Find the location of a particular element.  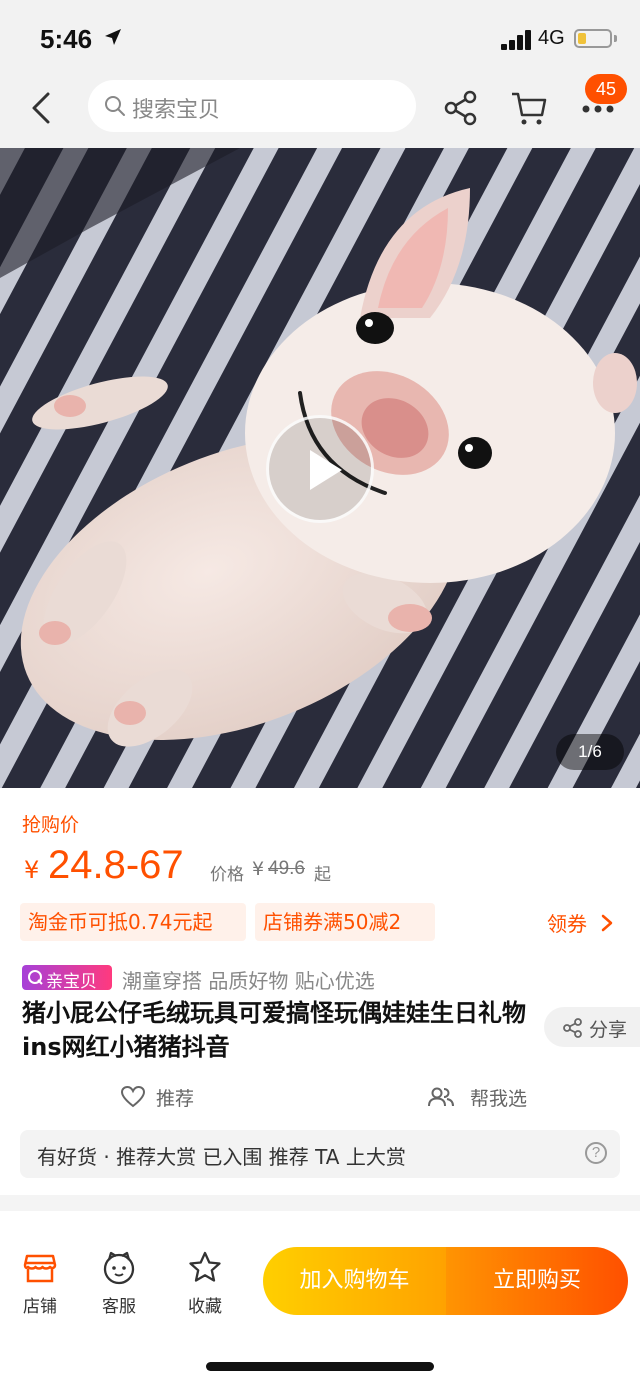

qinbaobei-badge: 亲宝贝 is located at coordinates (67, 978).